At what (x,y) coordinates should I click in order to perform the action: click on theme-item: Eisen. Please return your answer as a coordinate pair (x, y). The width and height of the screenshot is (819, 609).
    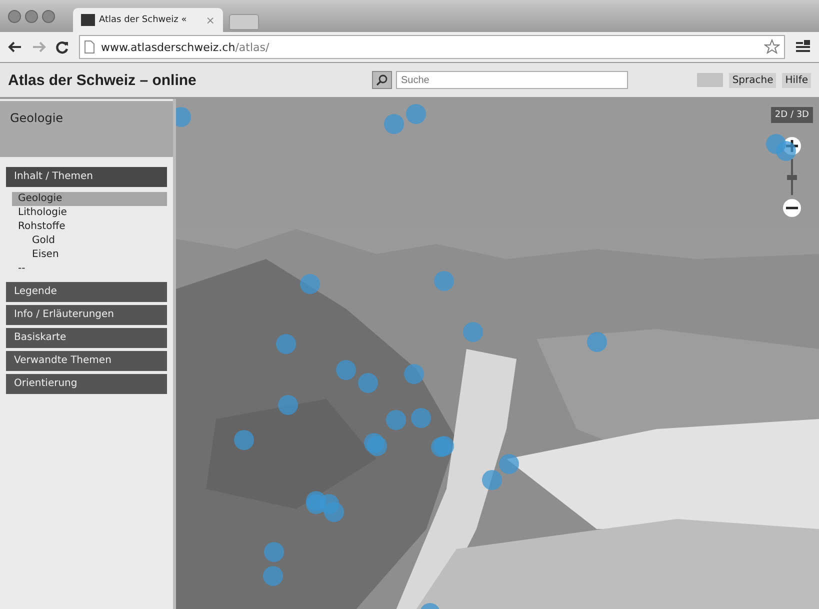
    Looking at the image, I should click on (89, 255).